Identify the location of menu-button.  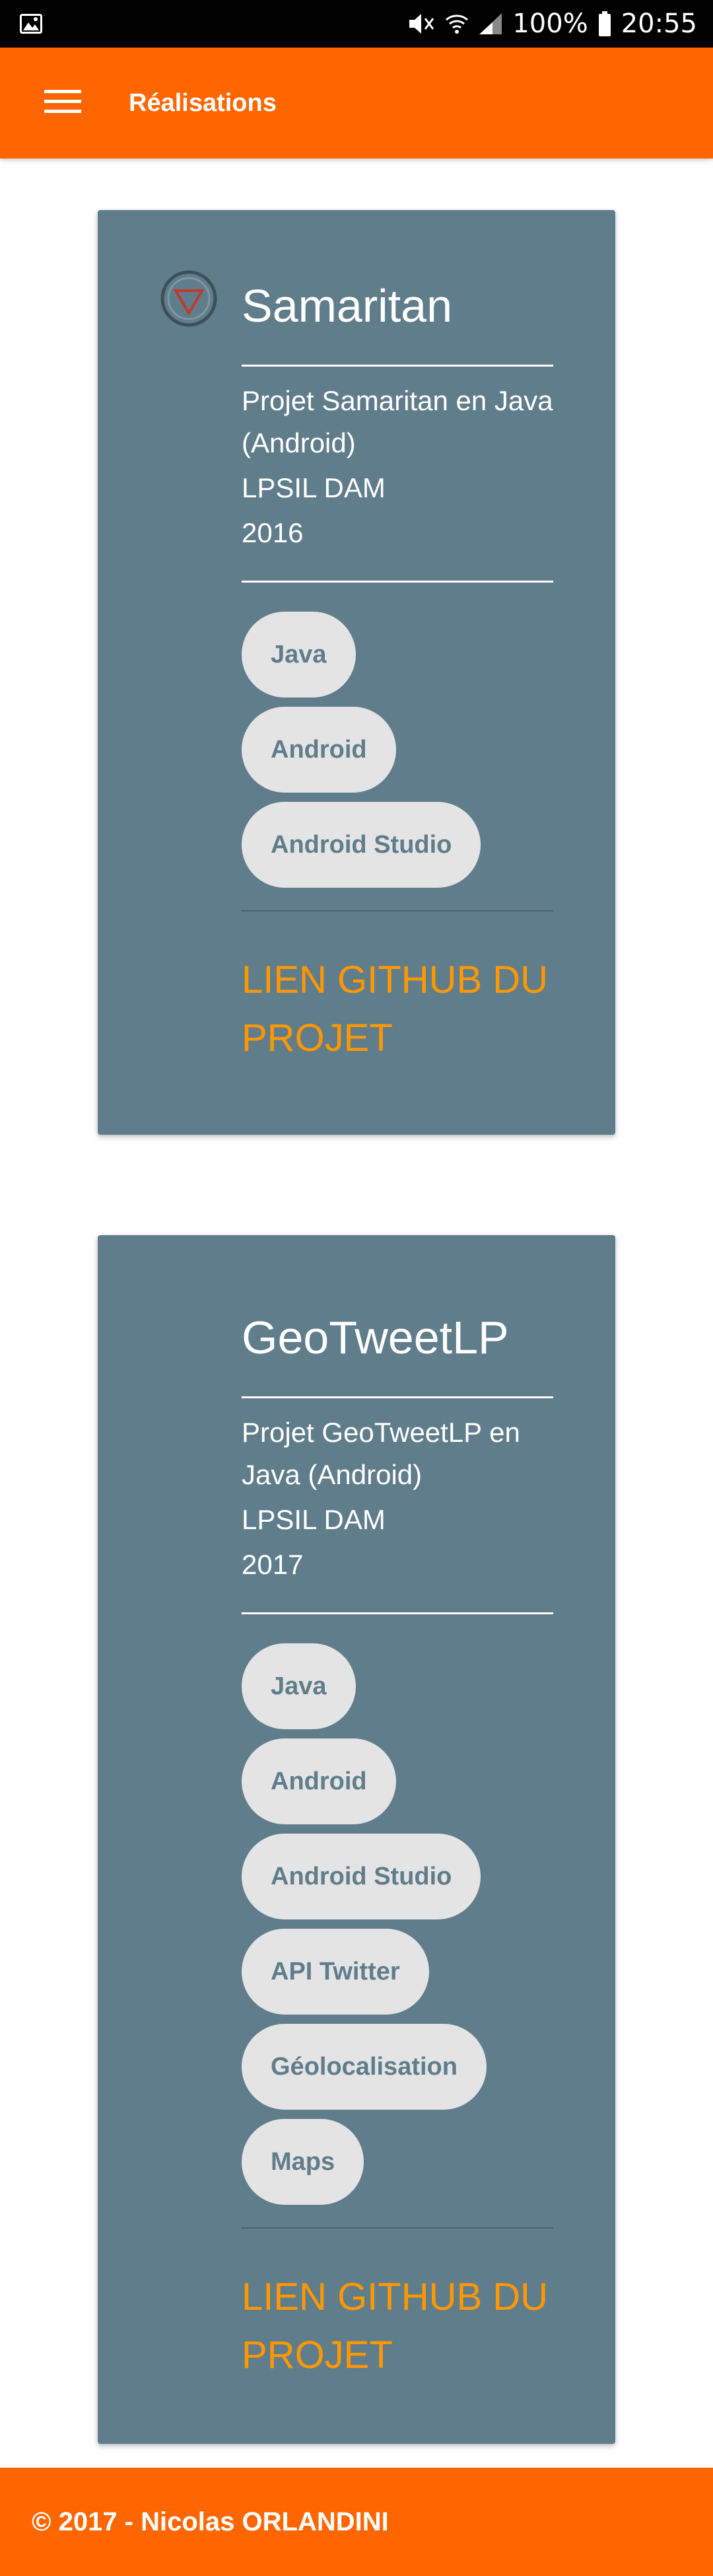
(62, 103).